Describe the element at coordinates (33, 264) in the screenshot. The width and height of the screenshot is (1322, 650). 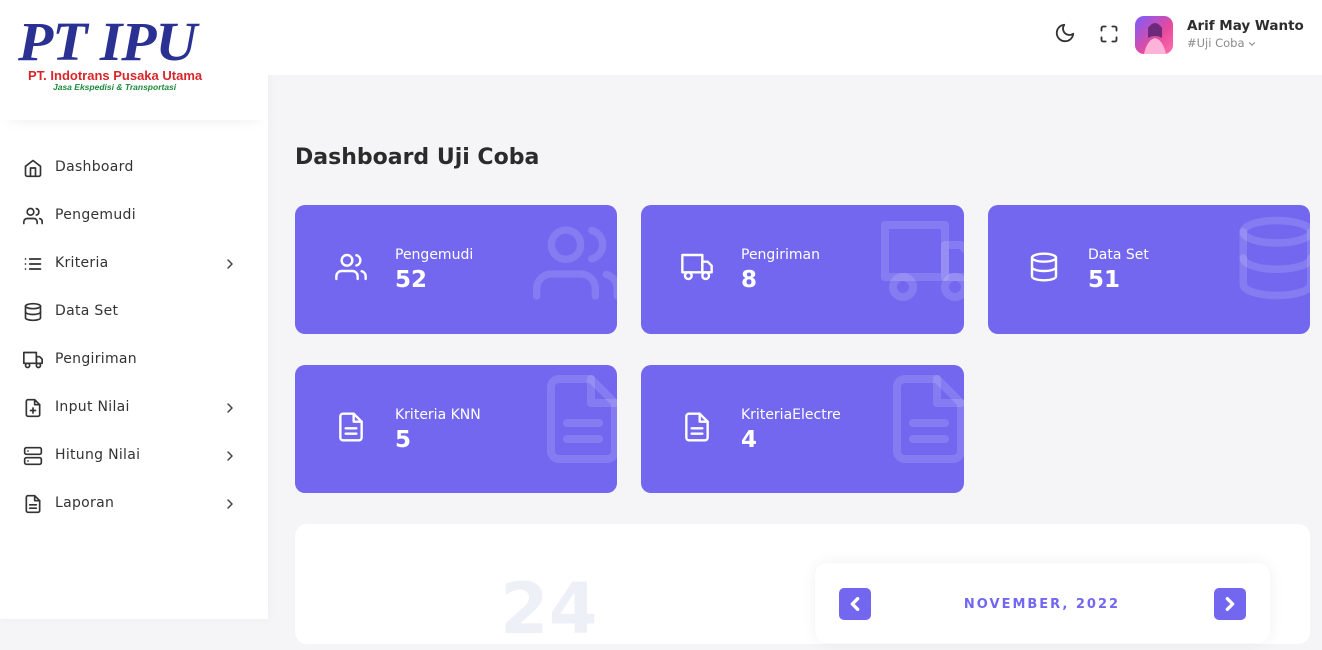
I see `list-icon` at that location.